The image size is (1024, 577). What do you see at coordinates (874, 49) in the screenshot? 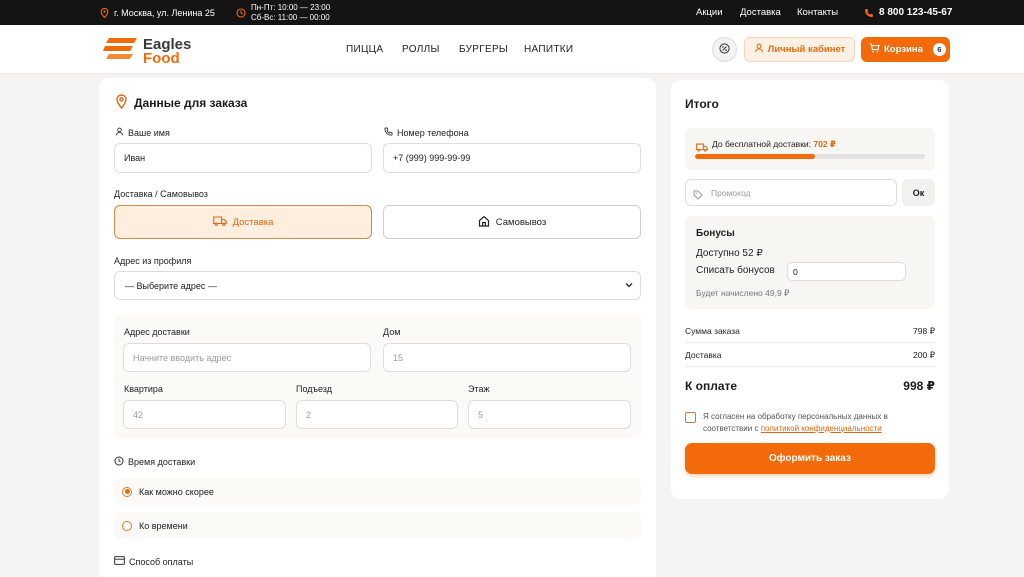
I see `cart-icon` at bounding box center [874, 49].